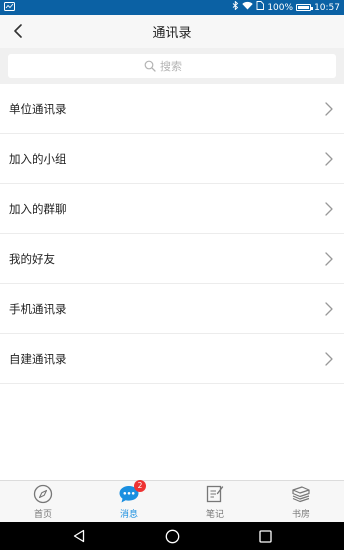 This screenshot has width=344, height=550. I want to click on triangle-back-icon, so click(78, 536).